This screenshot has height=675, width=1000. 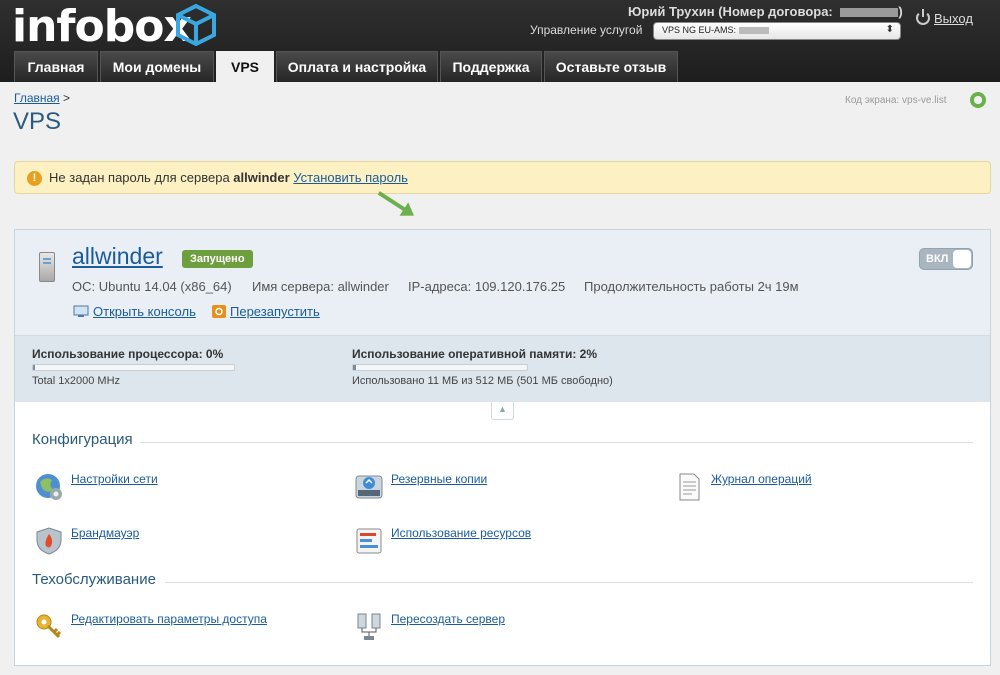 I want to click on restart-link: Перезапустить, so click(x=275, y=311).